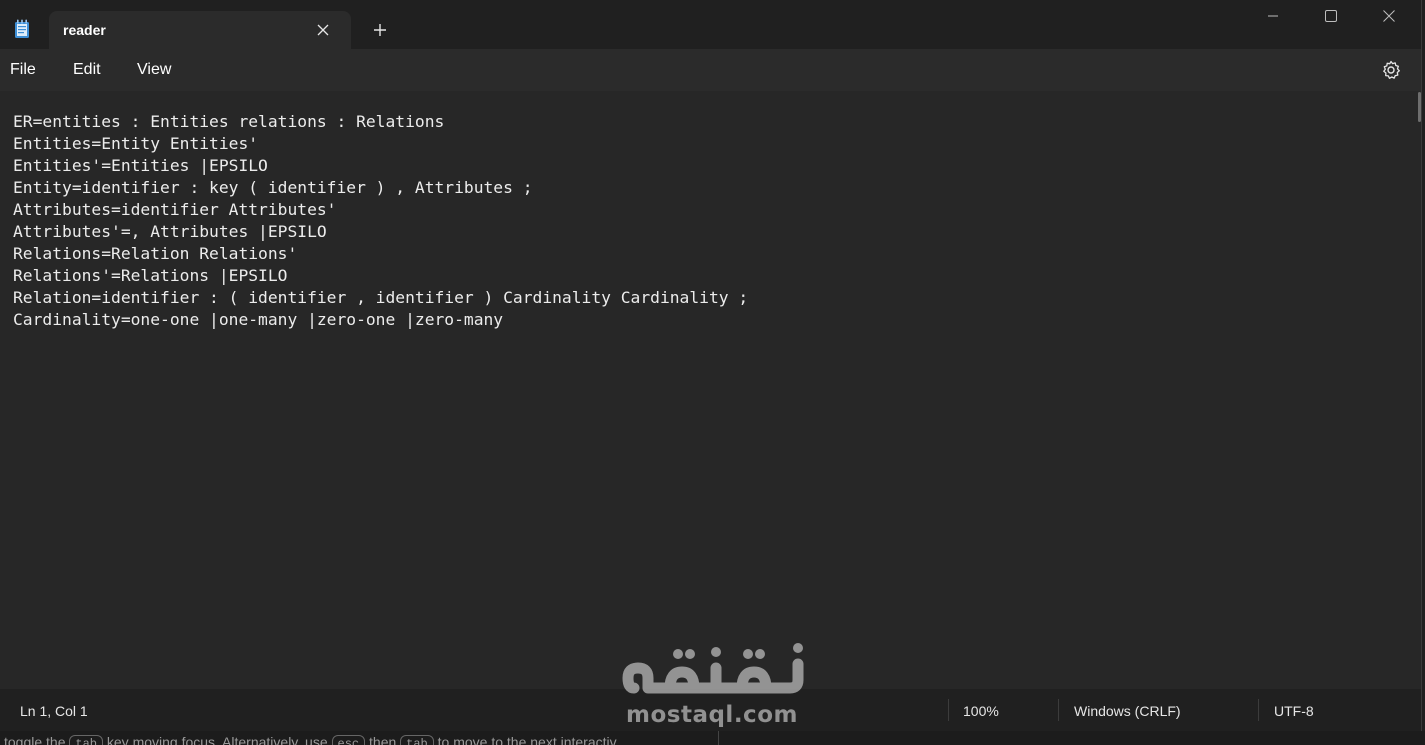  I want to click on cursor-position: Ln 1, Col 1, so click(54, 711).